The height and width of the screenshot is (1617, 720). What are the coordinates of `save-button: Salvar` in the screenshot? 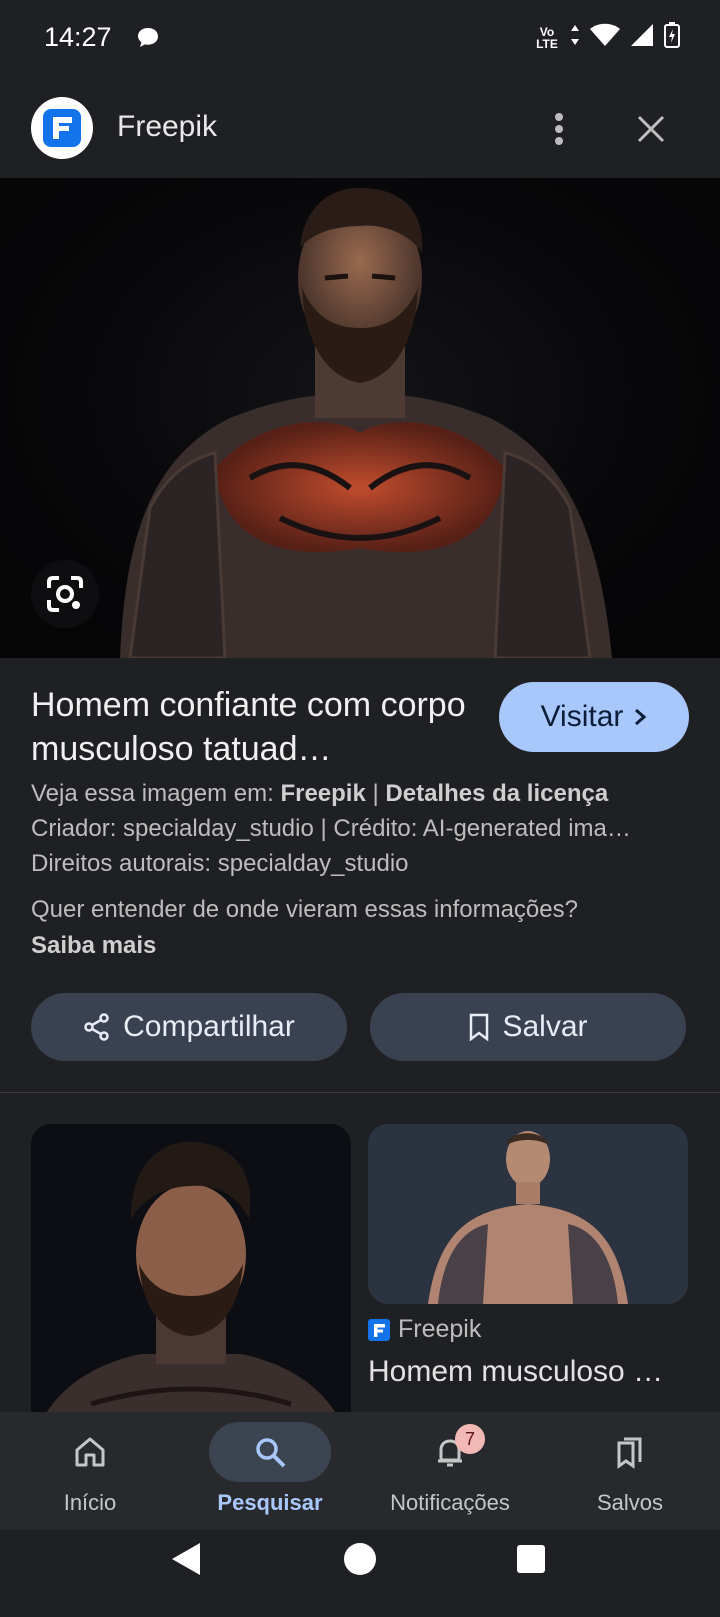 It's located at (528, 1027).